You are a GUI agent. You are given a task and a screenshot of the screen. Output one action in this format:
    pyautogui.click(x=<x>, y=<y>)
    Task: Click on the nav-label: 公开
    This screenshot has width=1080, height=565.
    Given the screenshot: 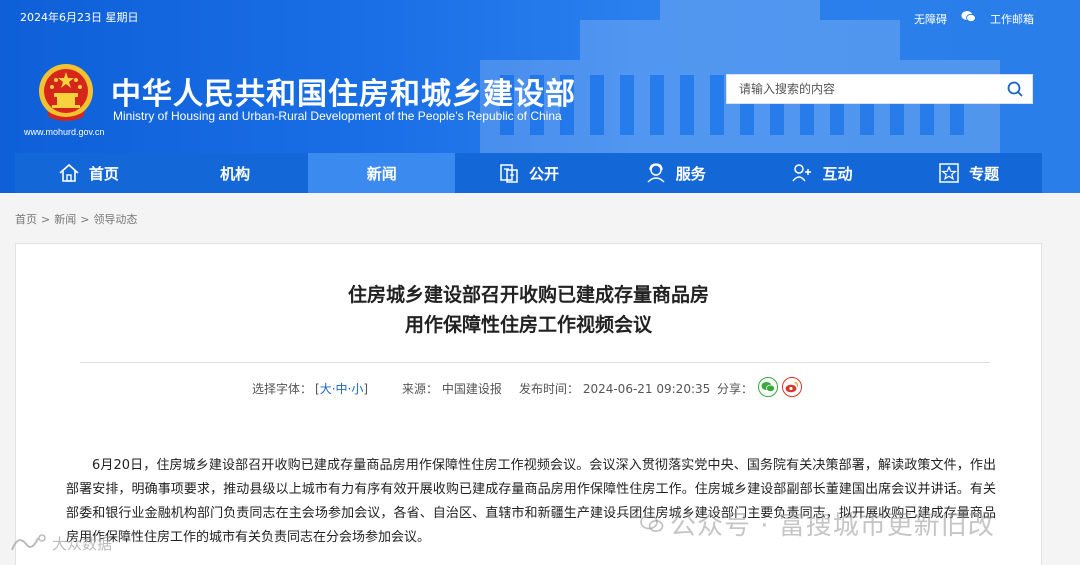 What is the action you would take?
    pyautogui.click(x=544, y=173)
    